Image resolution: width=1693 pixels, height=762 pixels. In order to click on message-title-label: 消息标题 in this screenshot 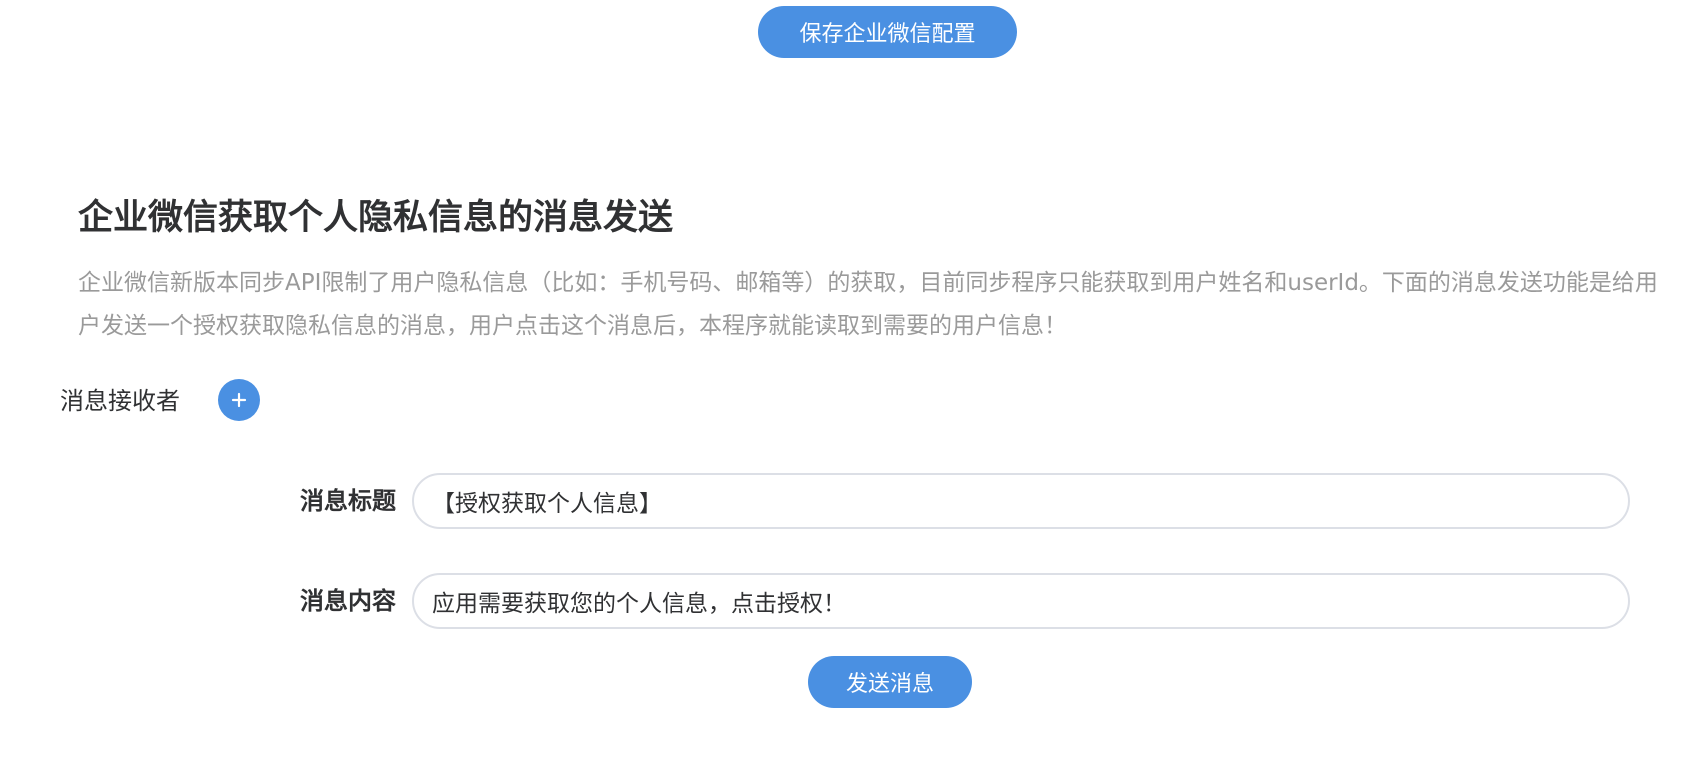, I will do `click(348, 501)`.